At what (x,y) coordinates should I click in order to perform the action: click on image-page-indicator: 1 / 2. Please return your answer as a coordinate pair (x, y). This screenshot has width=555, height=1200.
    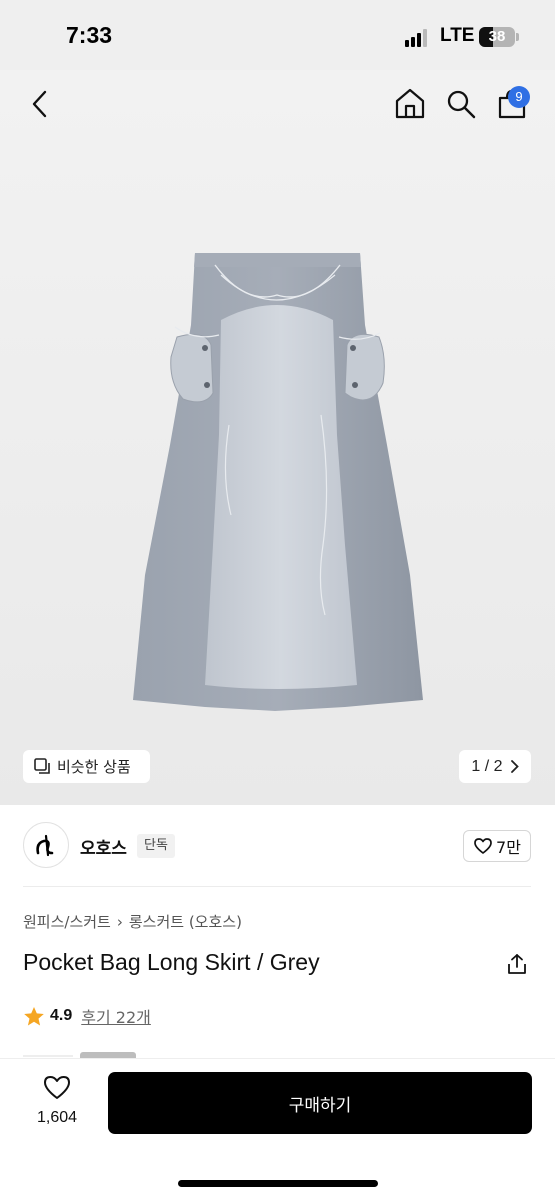
    Looking at the image, I should click on (495, 766).